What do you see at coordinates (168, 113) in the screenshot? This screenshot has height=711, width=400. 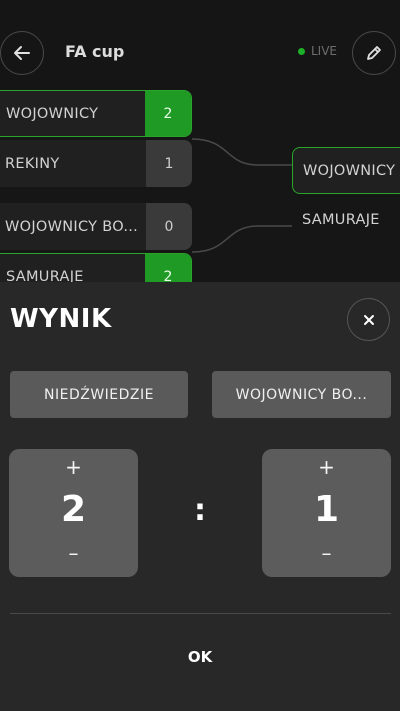 I see `team-score: 2` at bounding box center [168, 113].